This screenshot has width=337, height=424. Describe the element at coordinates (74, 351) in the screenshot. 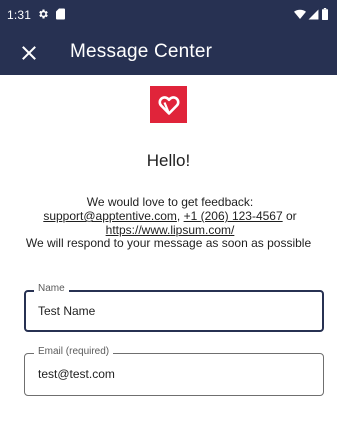

I see `email-field-label: Email (required)` at that location.